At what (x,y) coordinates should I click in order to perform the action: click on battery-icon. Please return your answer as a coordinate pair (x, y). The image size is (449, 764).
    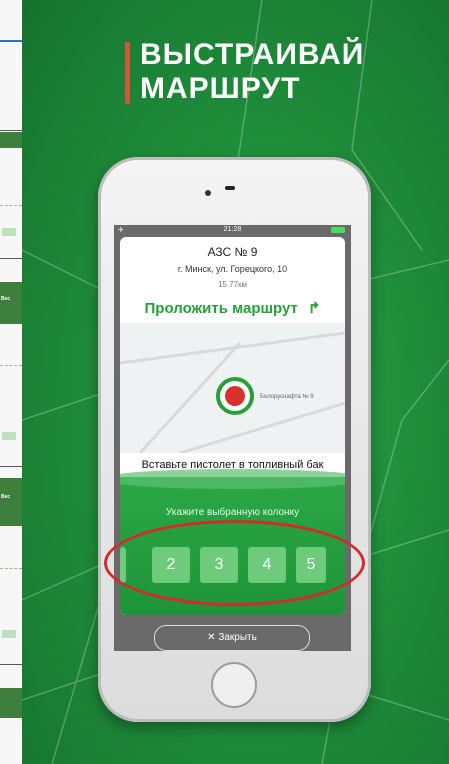
    Looking at the image, I should click on (338, 230).